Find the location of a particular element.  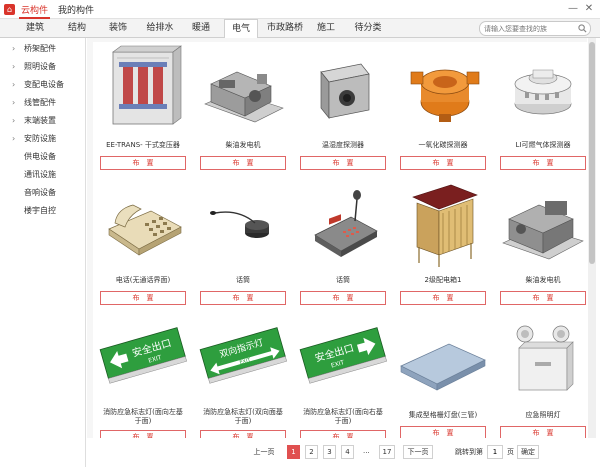

sidebar-item-terminal: › 末端装置 is located at coordinates (43, 120).